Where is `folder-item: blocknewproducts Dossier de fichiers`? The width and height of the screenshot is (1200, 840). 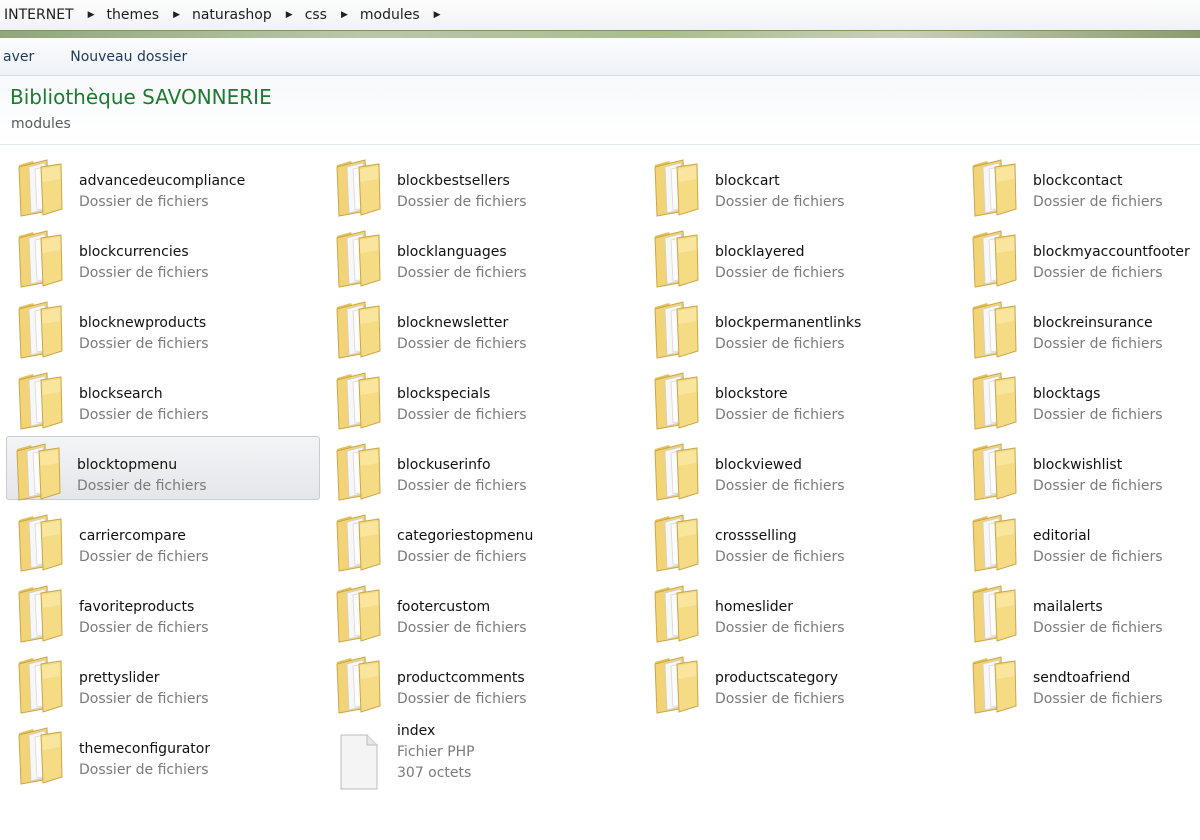 folder-item: blocknewproducts Dossier de fichiers is located at coordinates (164, 326).